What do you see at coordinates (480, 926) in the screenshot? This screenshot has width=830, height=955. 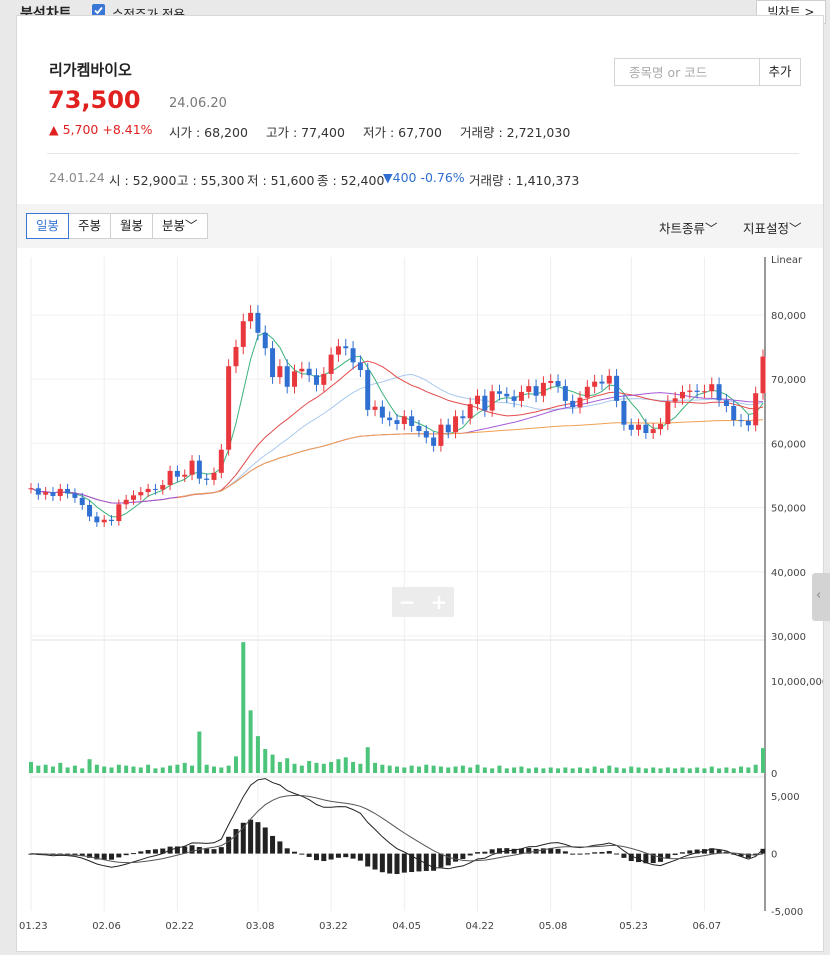 I see `x-tick-label: 04.22` at bounding box center [480, 926].